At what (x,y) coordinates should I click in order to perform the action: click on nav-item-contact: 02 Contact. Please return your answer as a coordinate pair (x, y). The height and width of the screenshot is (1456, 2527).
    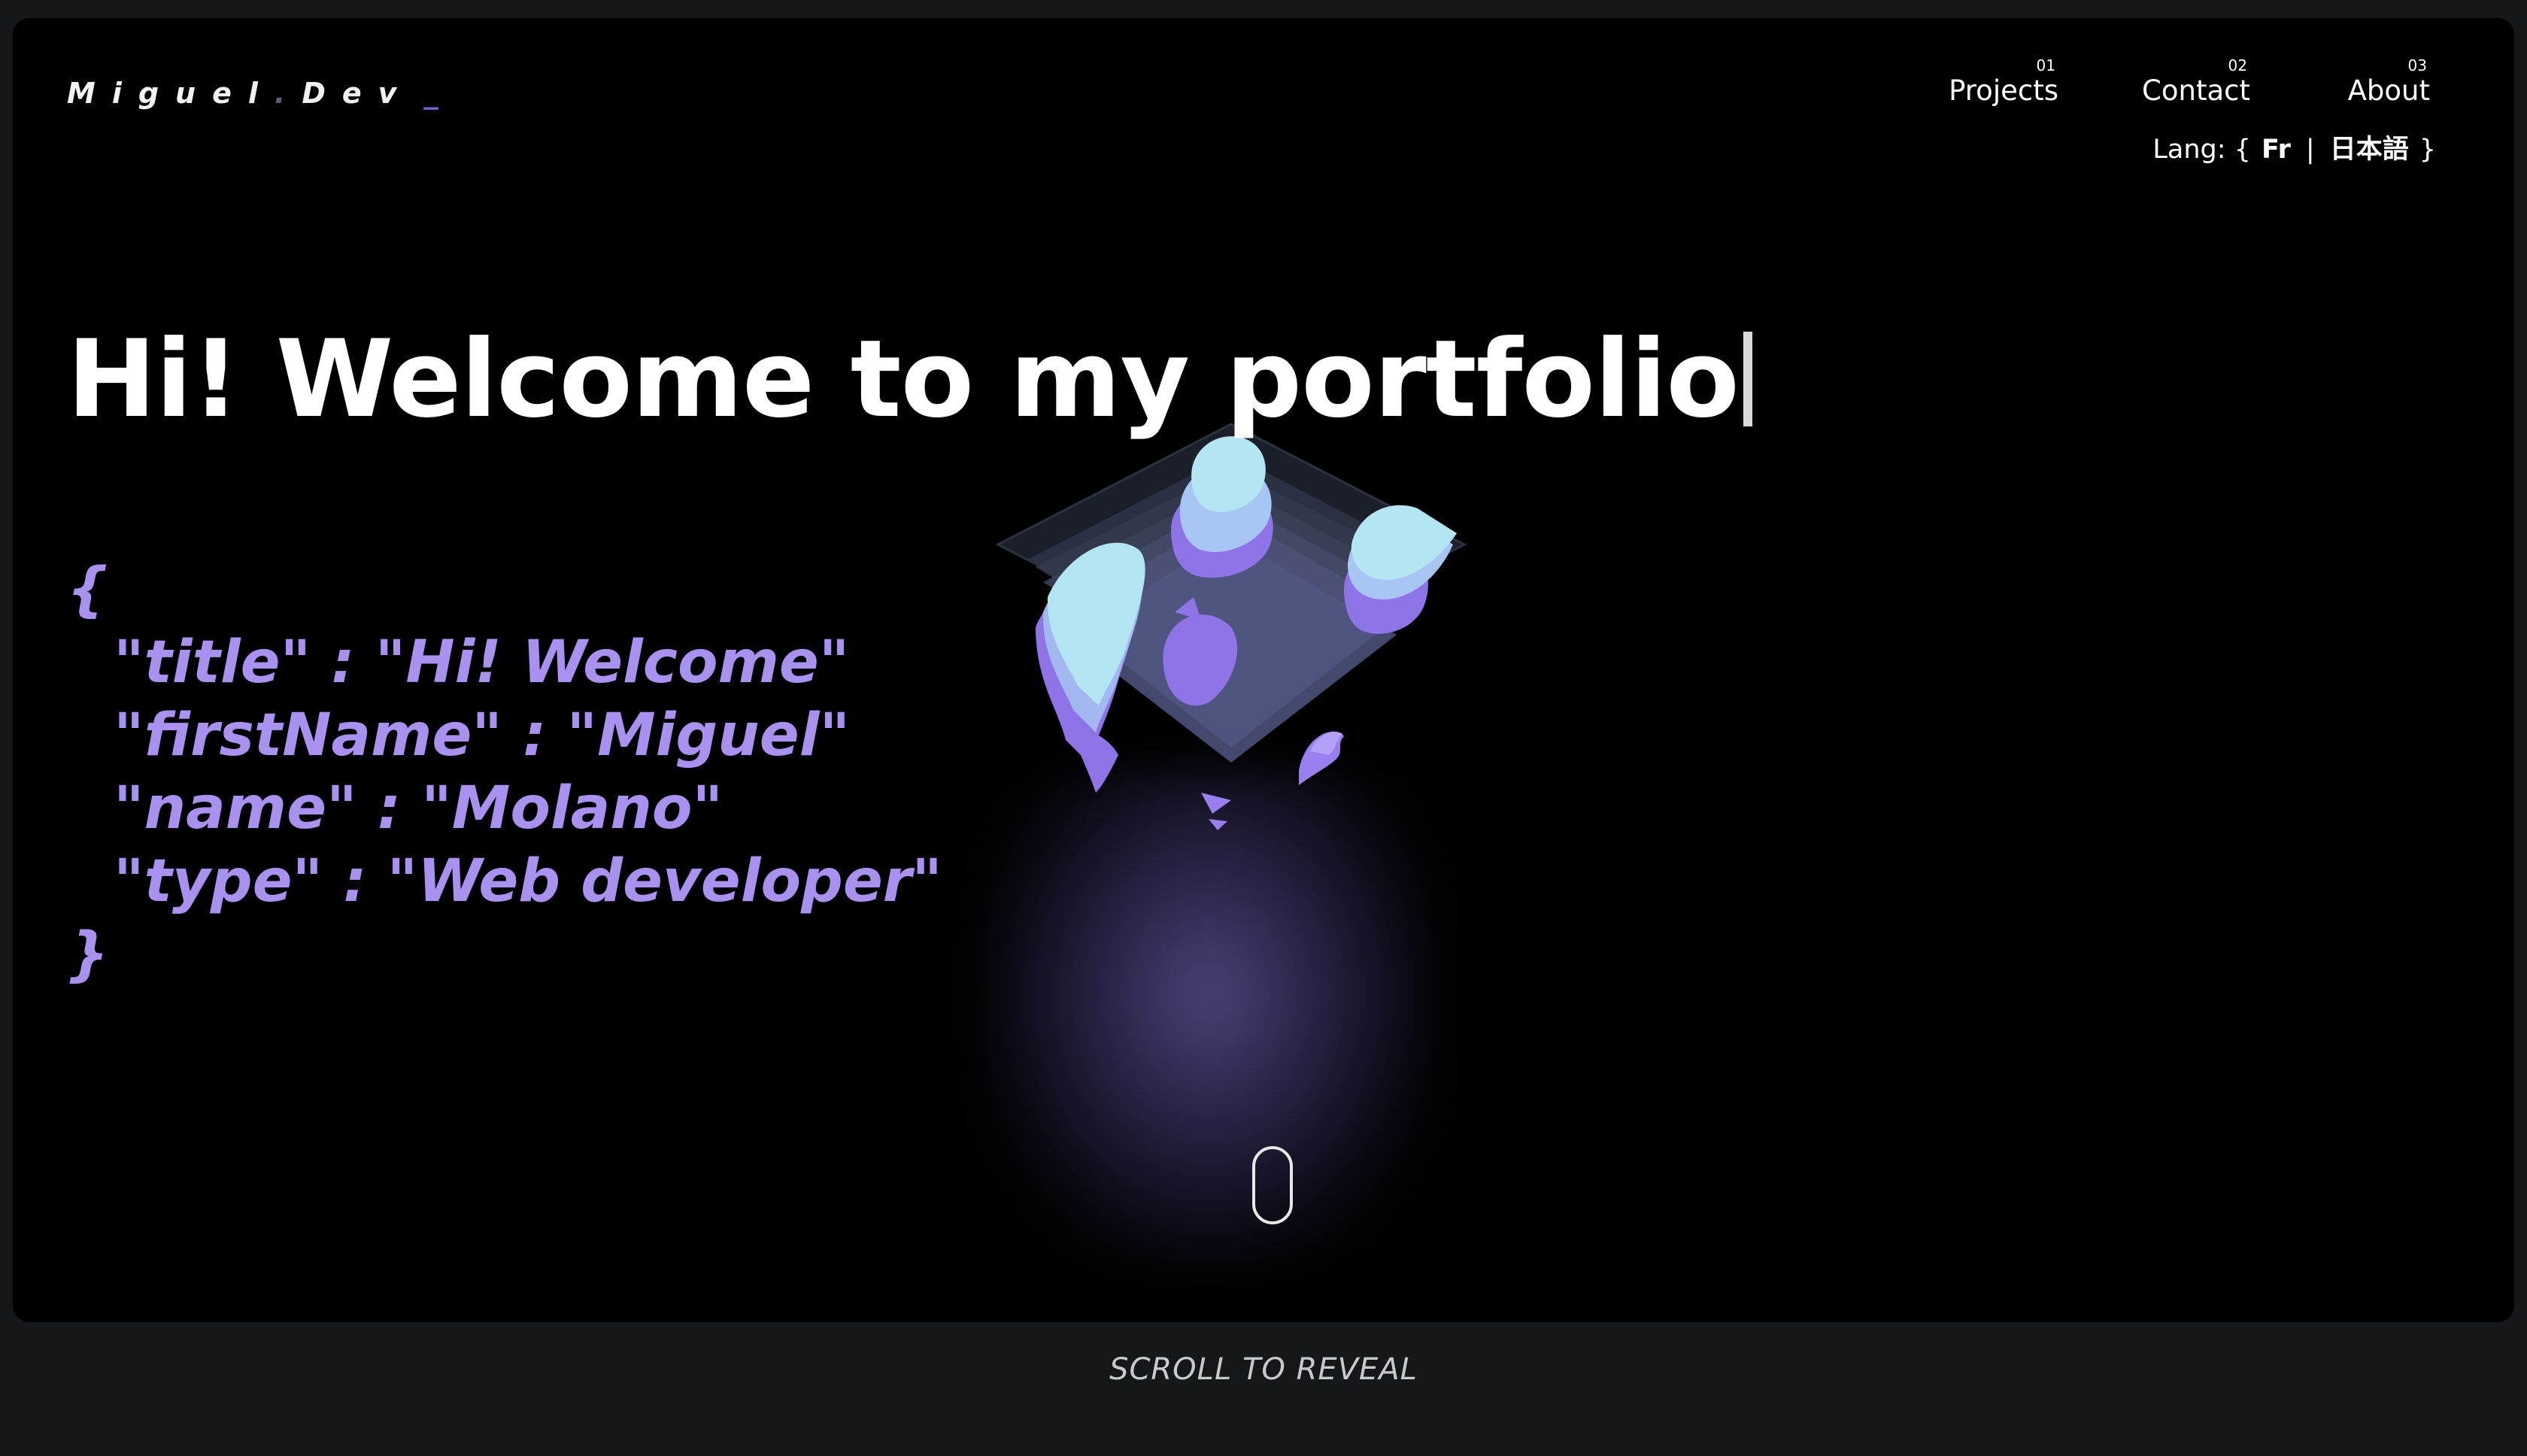
    Looking at the image, I should click on (2196, 82).